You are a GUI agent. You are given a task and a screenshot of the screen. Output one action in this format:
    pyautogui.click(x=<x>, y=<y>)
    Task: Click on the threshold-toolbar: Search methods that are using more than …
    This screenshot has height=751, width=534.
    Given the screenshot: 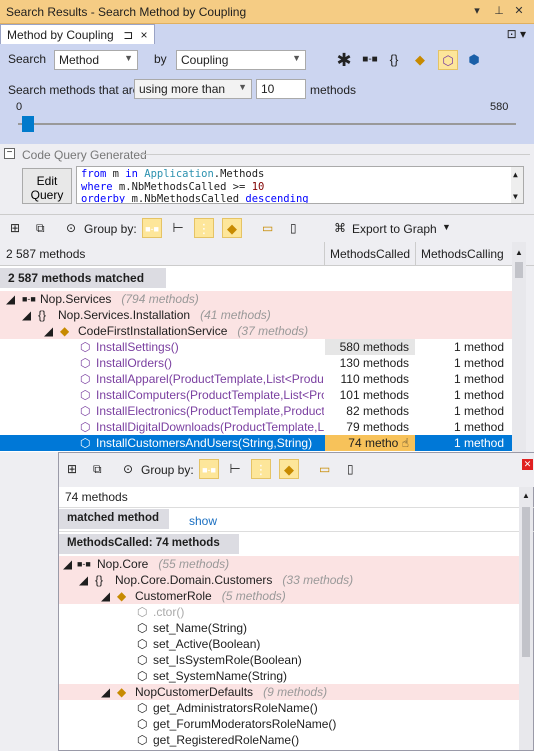 What is the action you would take?
    pyautogui.click(x=267, y=110)
    